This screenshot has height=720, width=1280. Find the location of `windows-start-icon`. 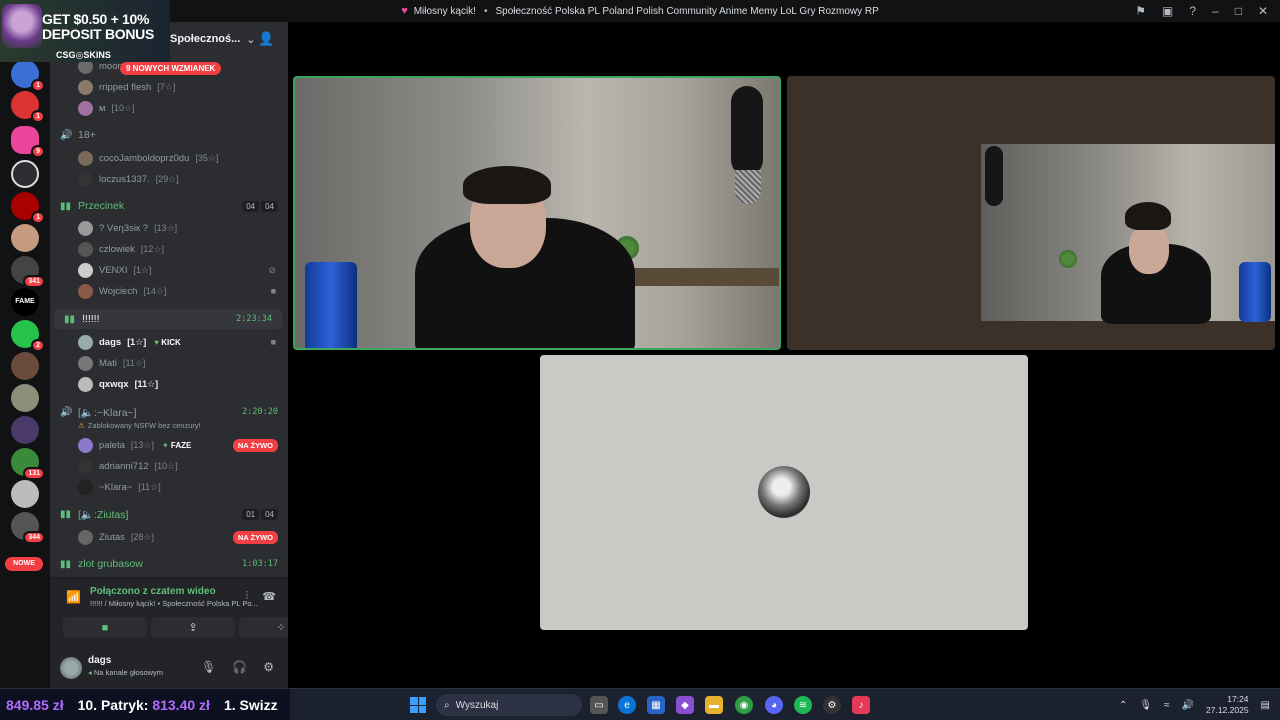

windows-start-icon is located at coordinates (418, 705).